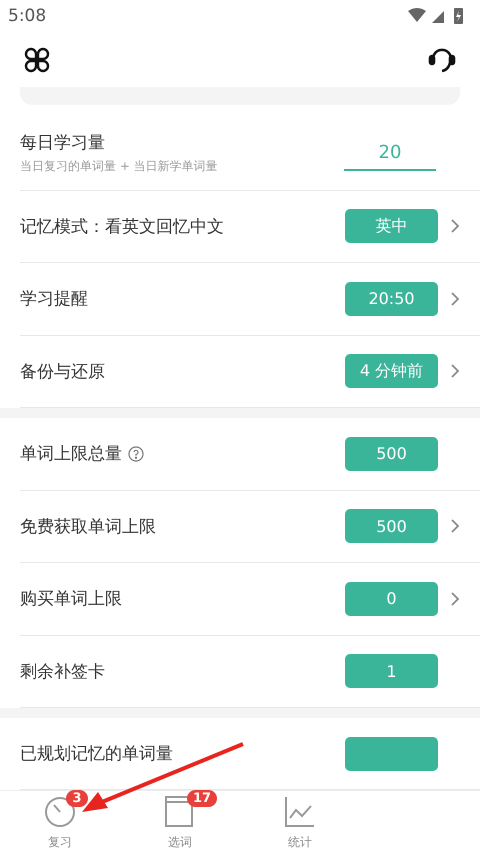 This screenshot has width=480, height=855. What do you see at coordinates (77, 798) in the screenshot?
I see `count-badge: 3` at bounding box center [77, 798].